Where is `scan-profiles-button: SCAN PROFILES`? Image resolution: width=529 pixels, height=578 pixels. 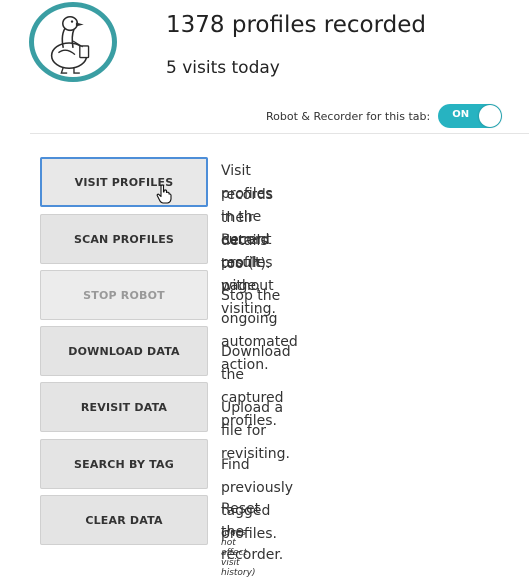
scan-profiles-button: SCAN PROFILES is located at coordinates (124, 239).